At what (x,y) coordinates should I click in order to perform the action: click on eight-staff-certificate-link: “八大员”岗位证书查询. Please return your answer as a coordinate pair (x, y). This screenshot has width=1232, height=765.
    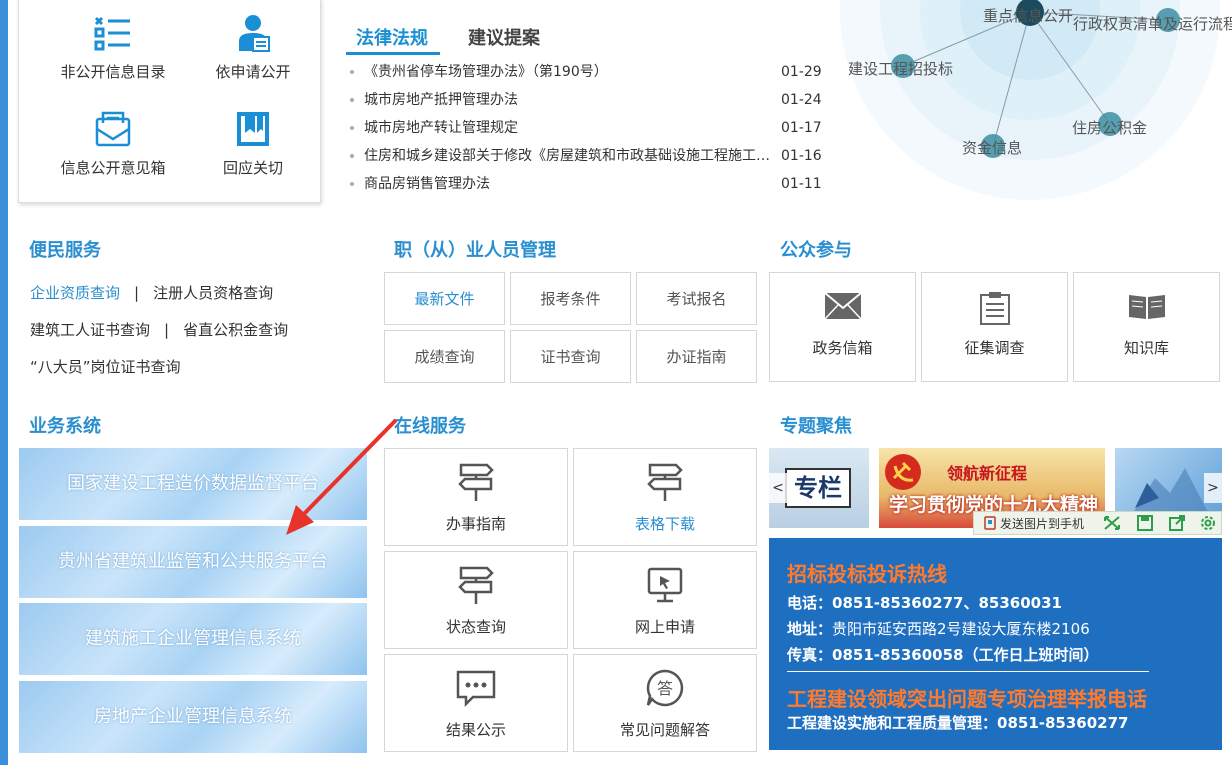
    Looking at the image, I should click on (105, 367).